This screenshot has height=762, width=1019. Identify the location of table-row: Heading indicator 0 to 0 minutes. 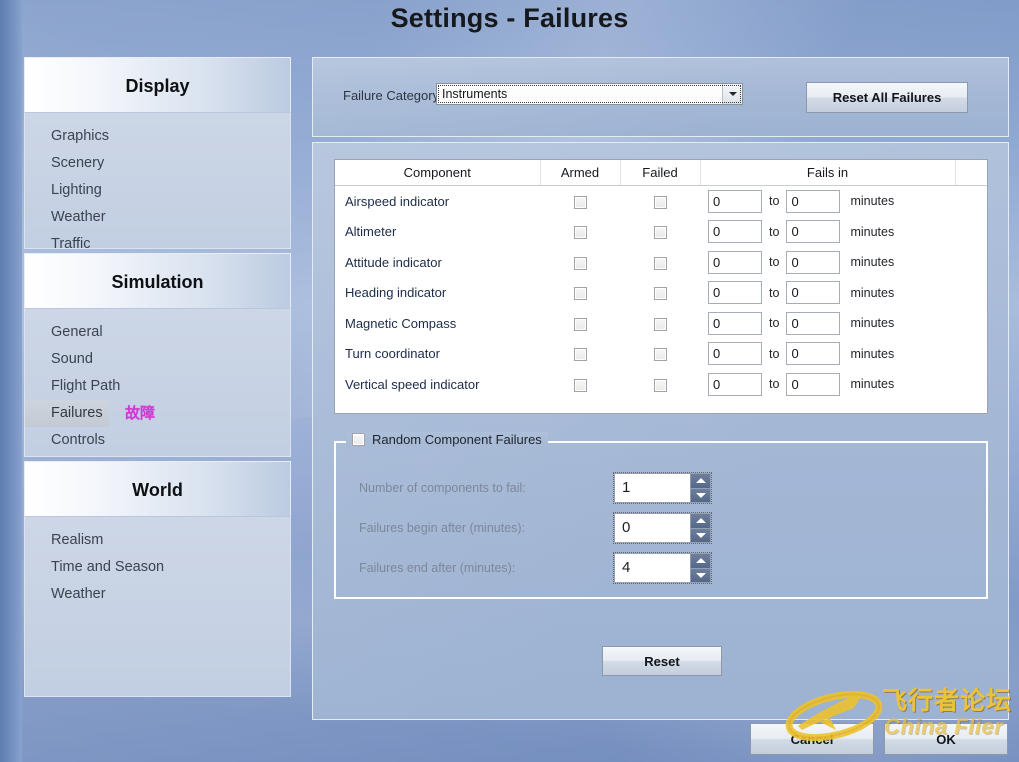
(661, 293).